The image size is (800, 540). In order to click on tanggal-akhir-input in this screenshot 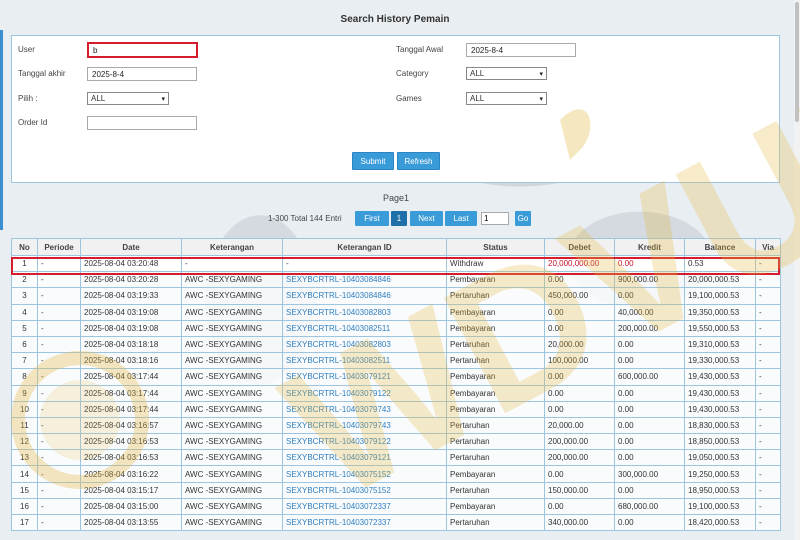, I will do `click(142, 74)`.